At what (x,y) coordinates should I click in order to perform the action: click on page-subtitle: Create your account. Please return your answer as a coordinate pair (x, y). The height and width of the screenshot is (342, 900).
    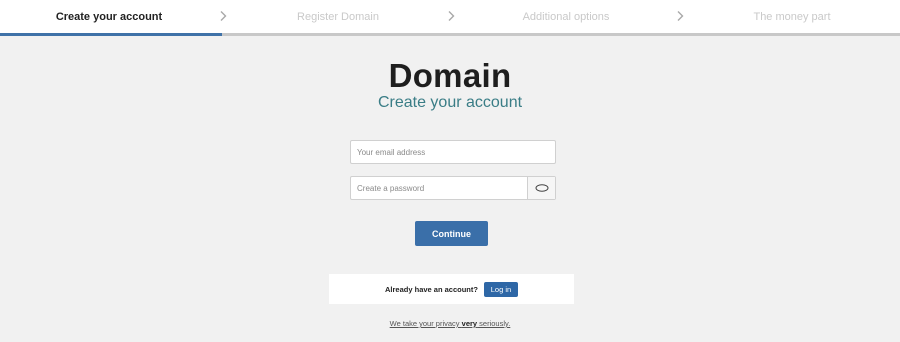
    Looking at the image, I should click on (450, 102).